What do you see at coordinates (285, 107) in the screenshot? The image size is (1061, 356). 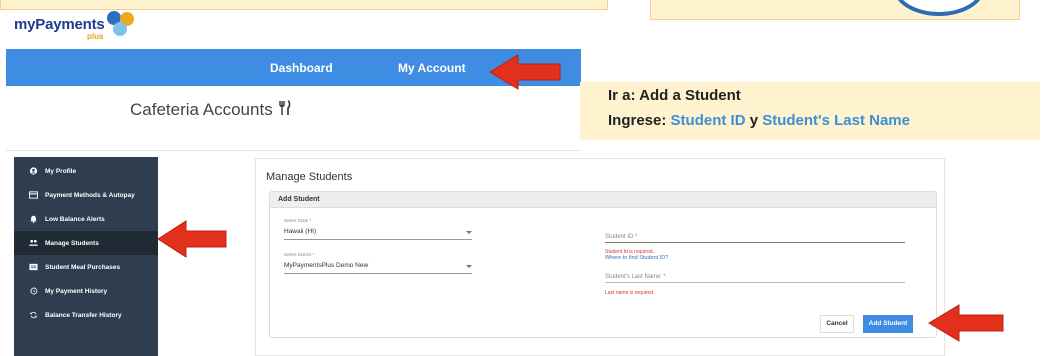 I see `fork-knife-icon` at bounding box center [285, 107].